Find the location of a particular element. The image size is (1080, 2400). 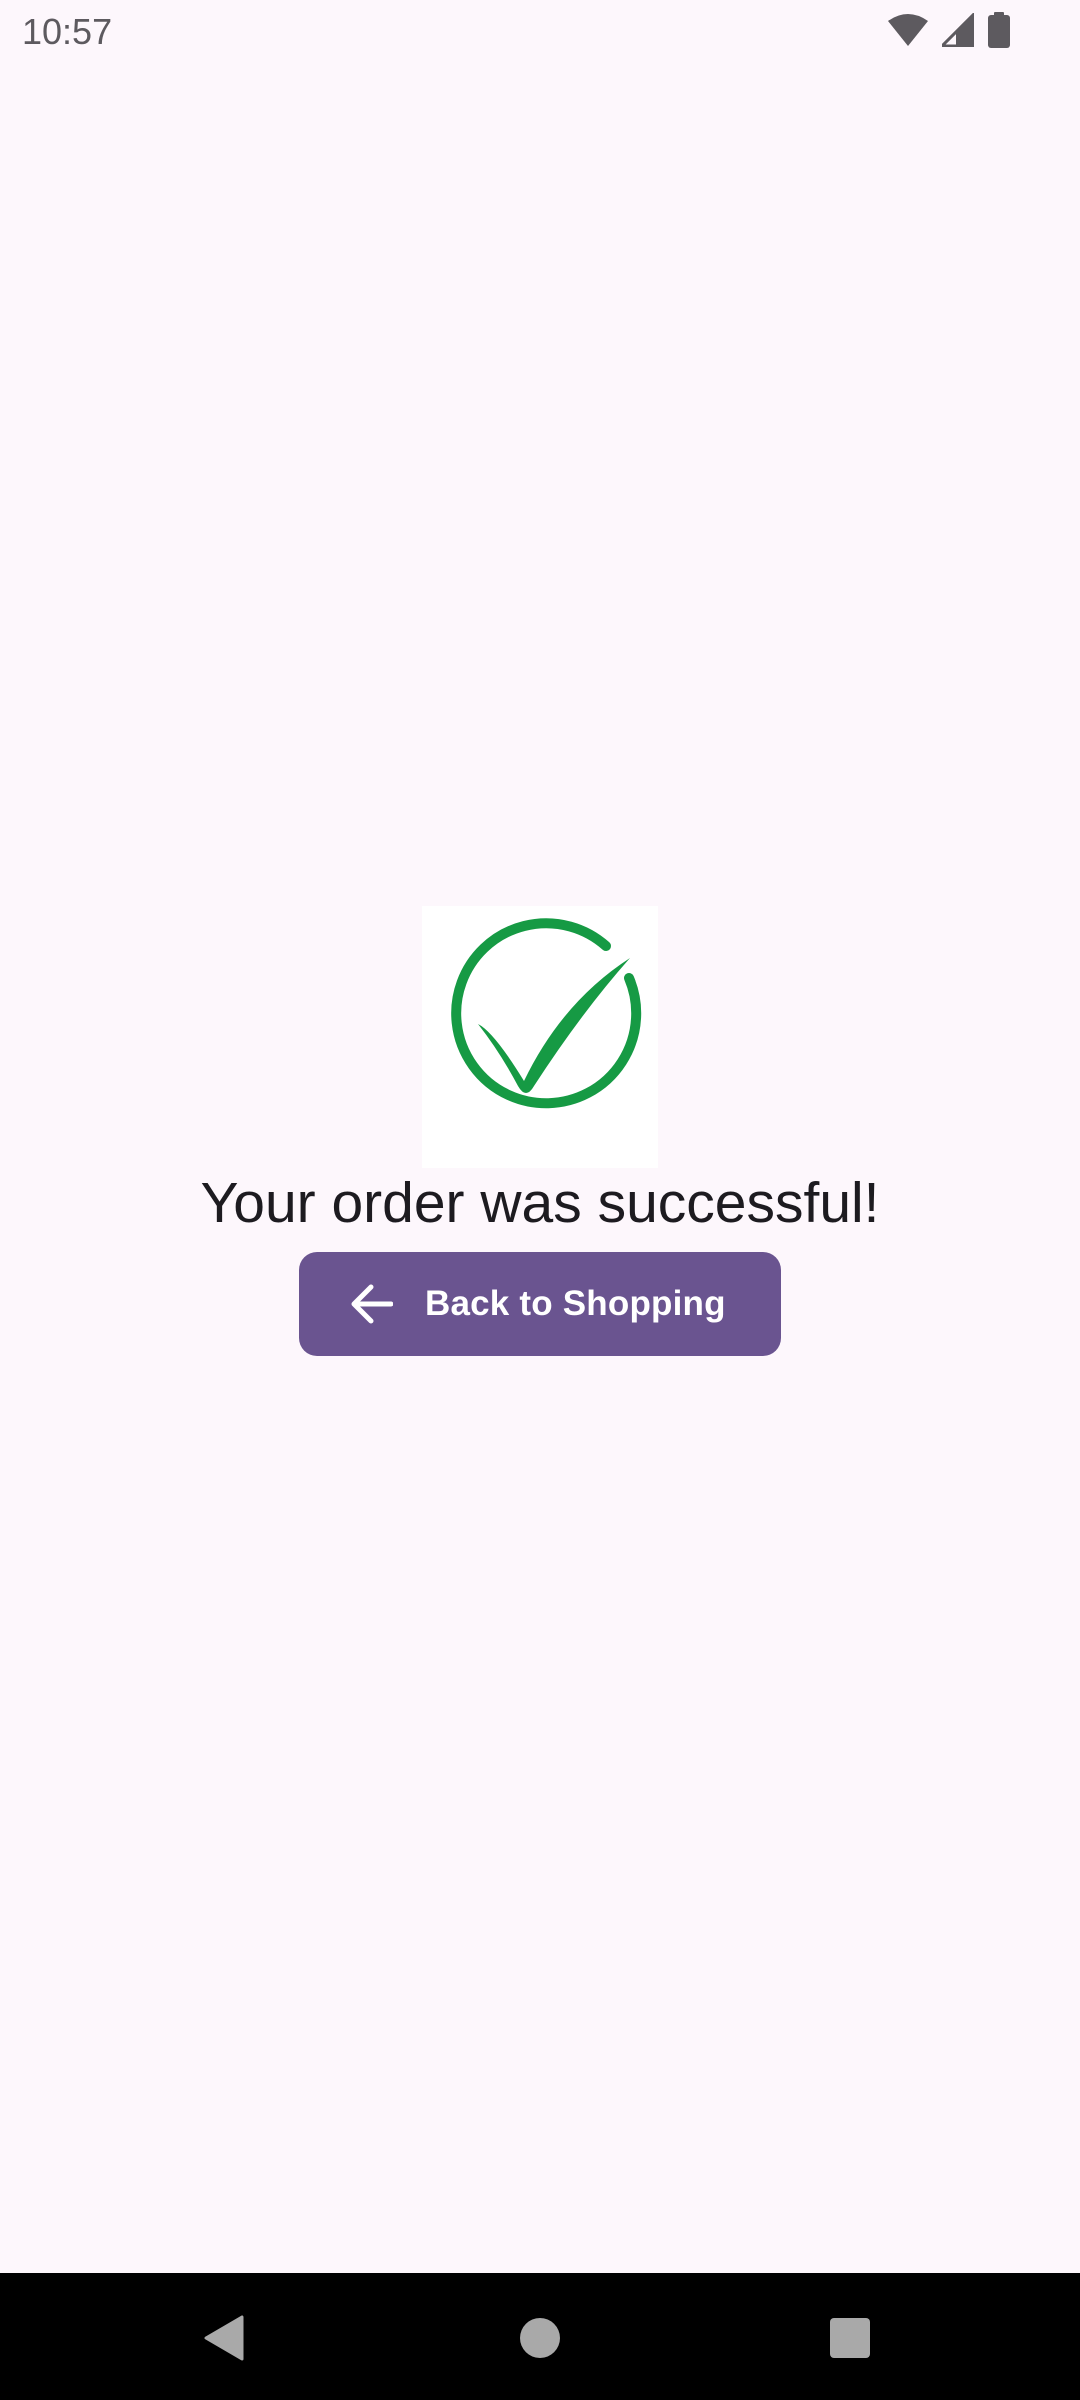

back-icon is located at coordinates (224, 2338).